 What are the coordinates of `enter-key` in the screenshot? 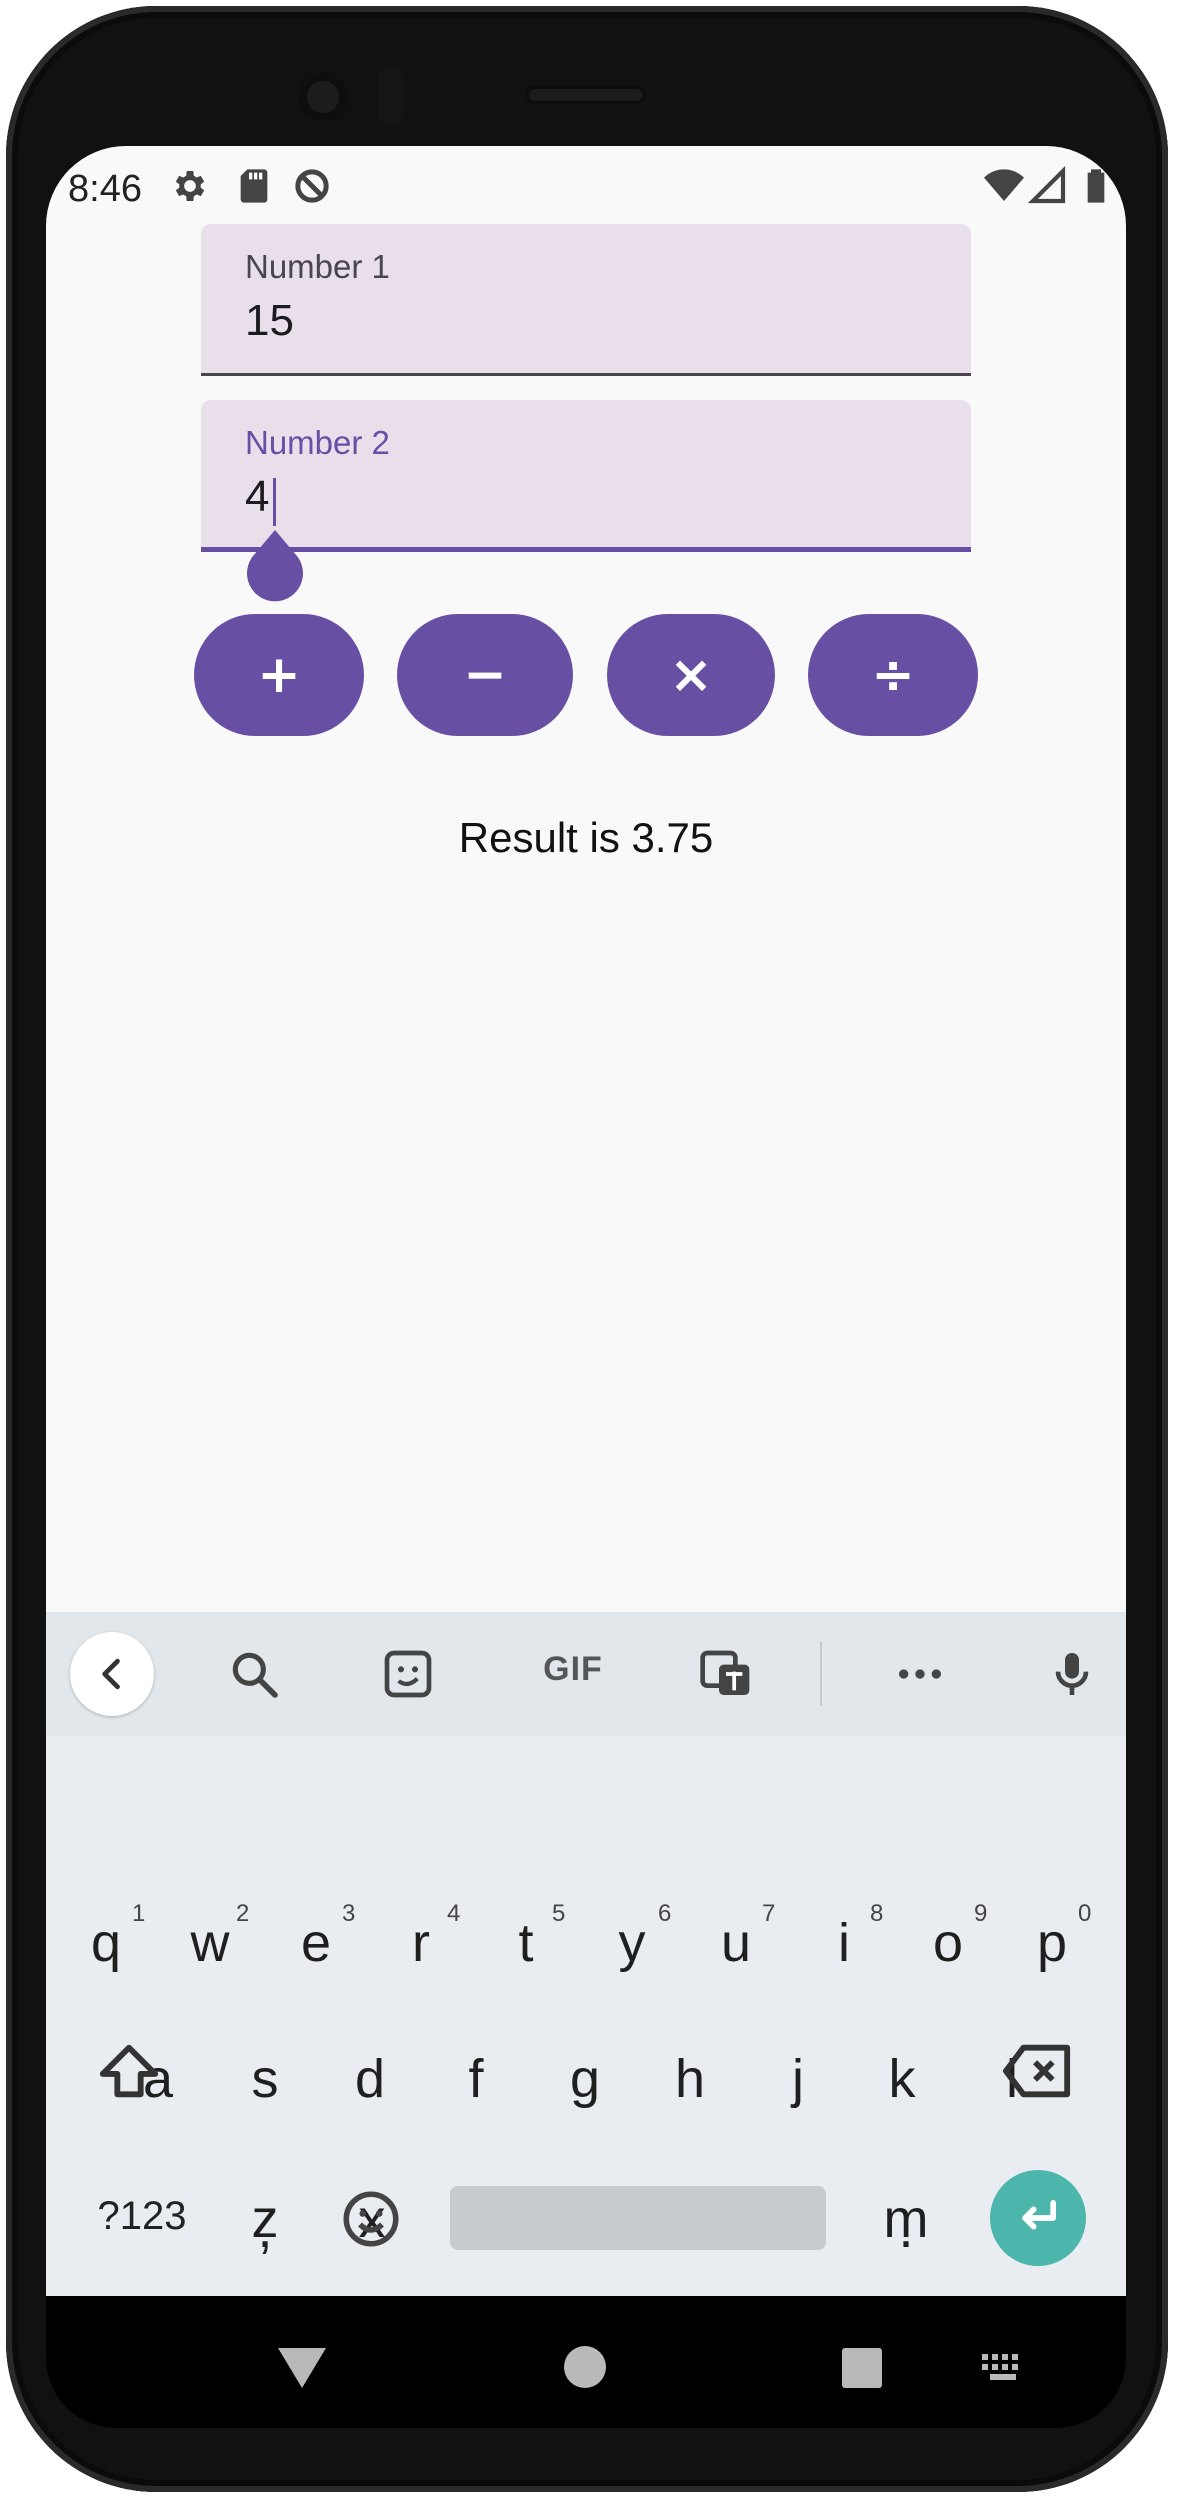 It's located at (1038, 2218).